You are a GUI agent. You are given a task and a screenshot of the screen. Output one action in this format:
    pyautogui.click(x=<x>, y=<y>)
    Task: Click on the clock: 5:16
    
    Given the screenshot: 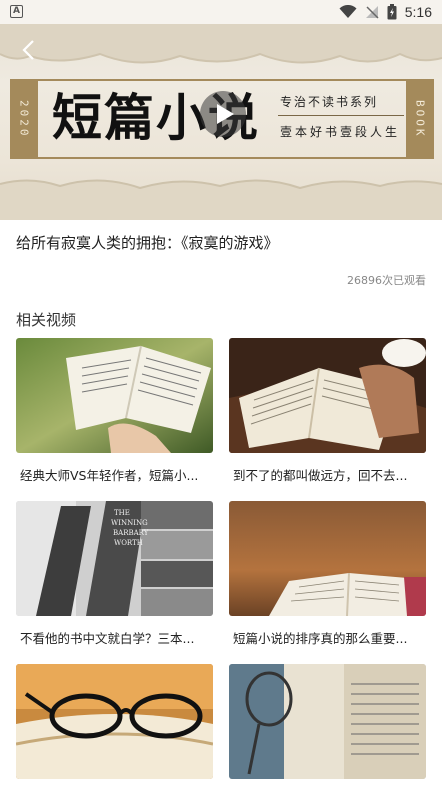 What is the action you would take?
    pyautogui.click(x=418, y=12)
    